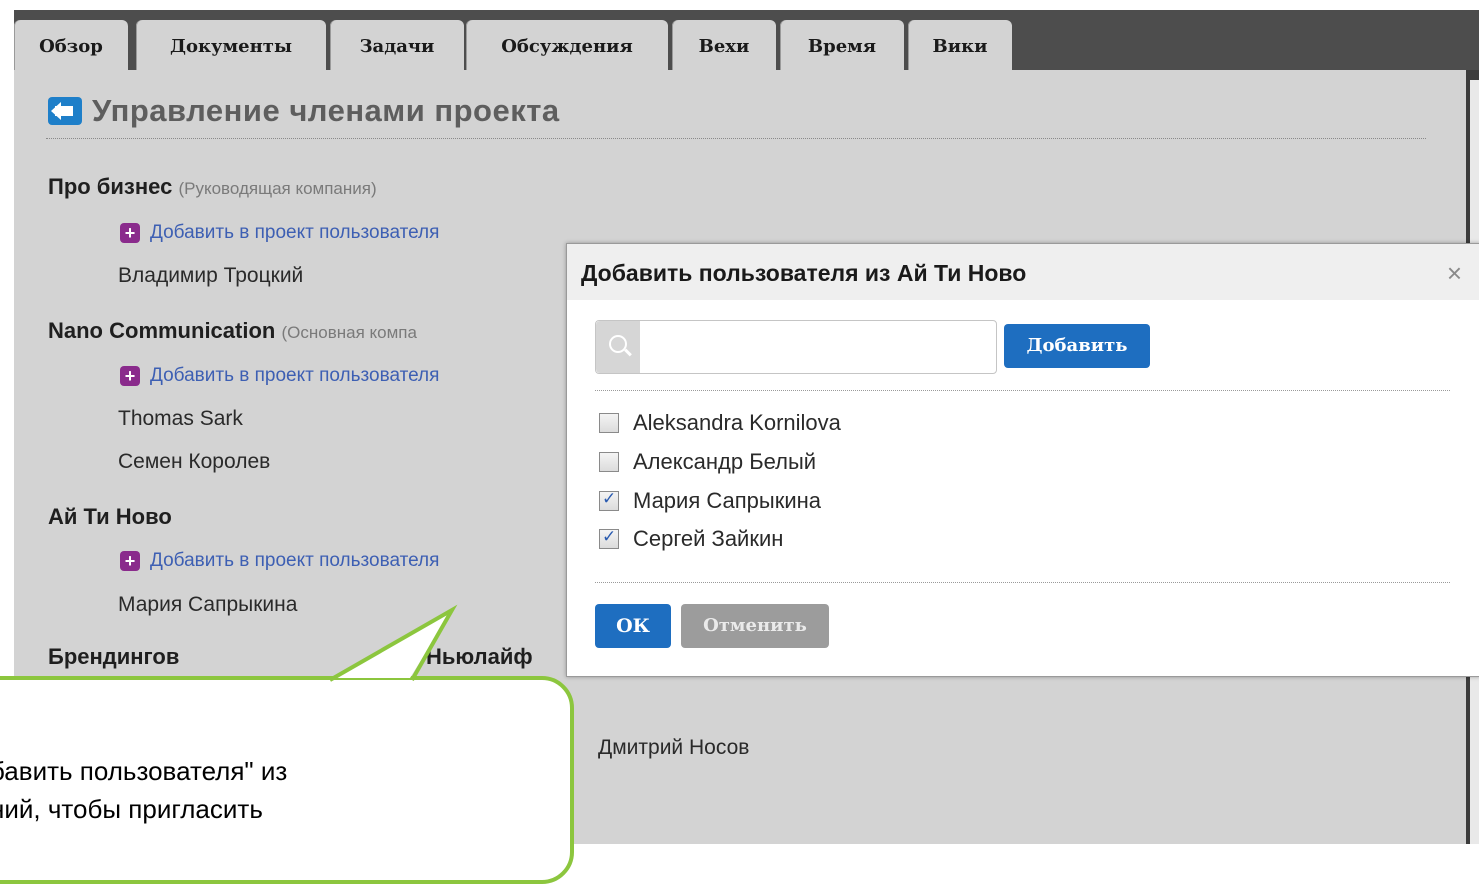  What do you see at coordinates (842, 45) in the screenshot?
I see `tab-time: Время` at bounding box center [842, 45].